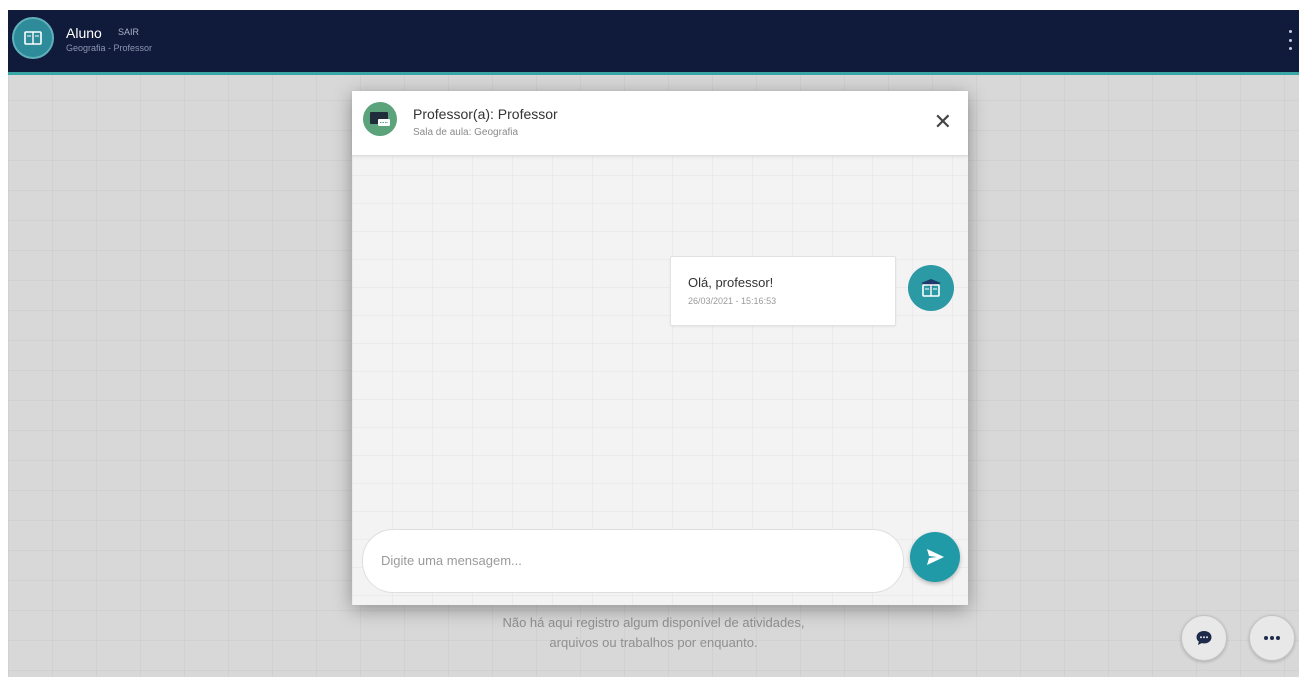  I want to click on sender-avatar, so click(931, 288).